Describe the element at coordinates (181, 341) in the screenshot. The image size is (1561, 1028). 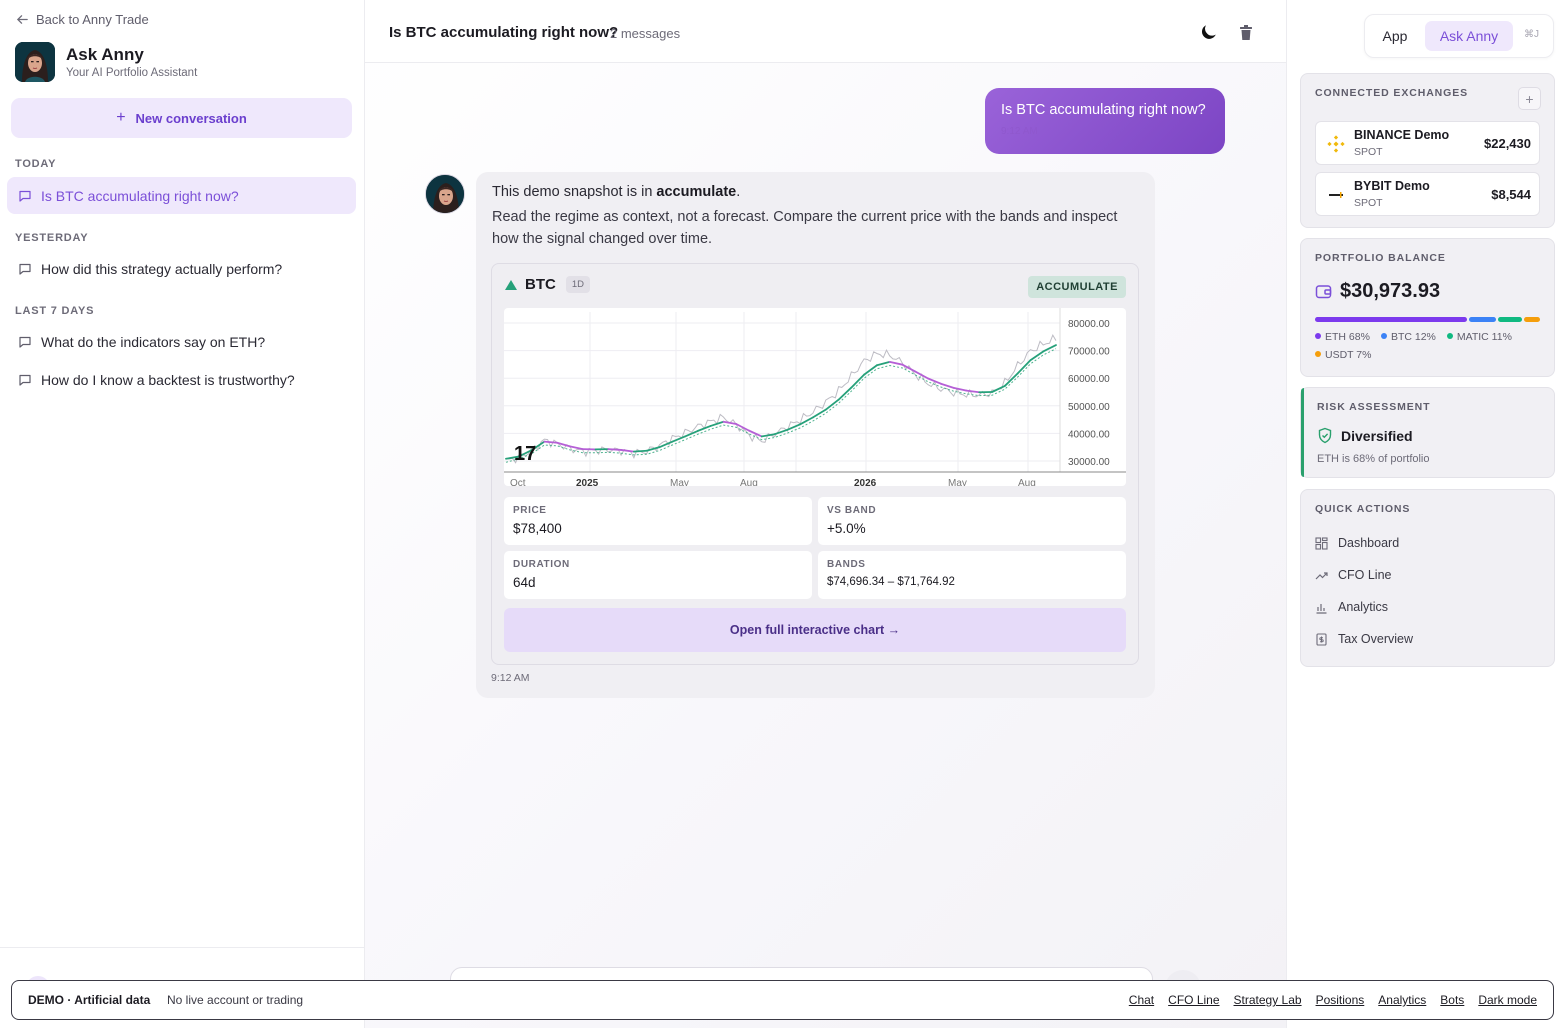
I see `conversation-item: What do the indicators say on ETH?` at that location.